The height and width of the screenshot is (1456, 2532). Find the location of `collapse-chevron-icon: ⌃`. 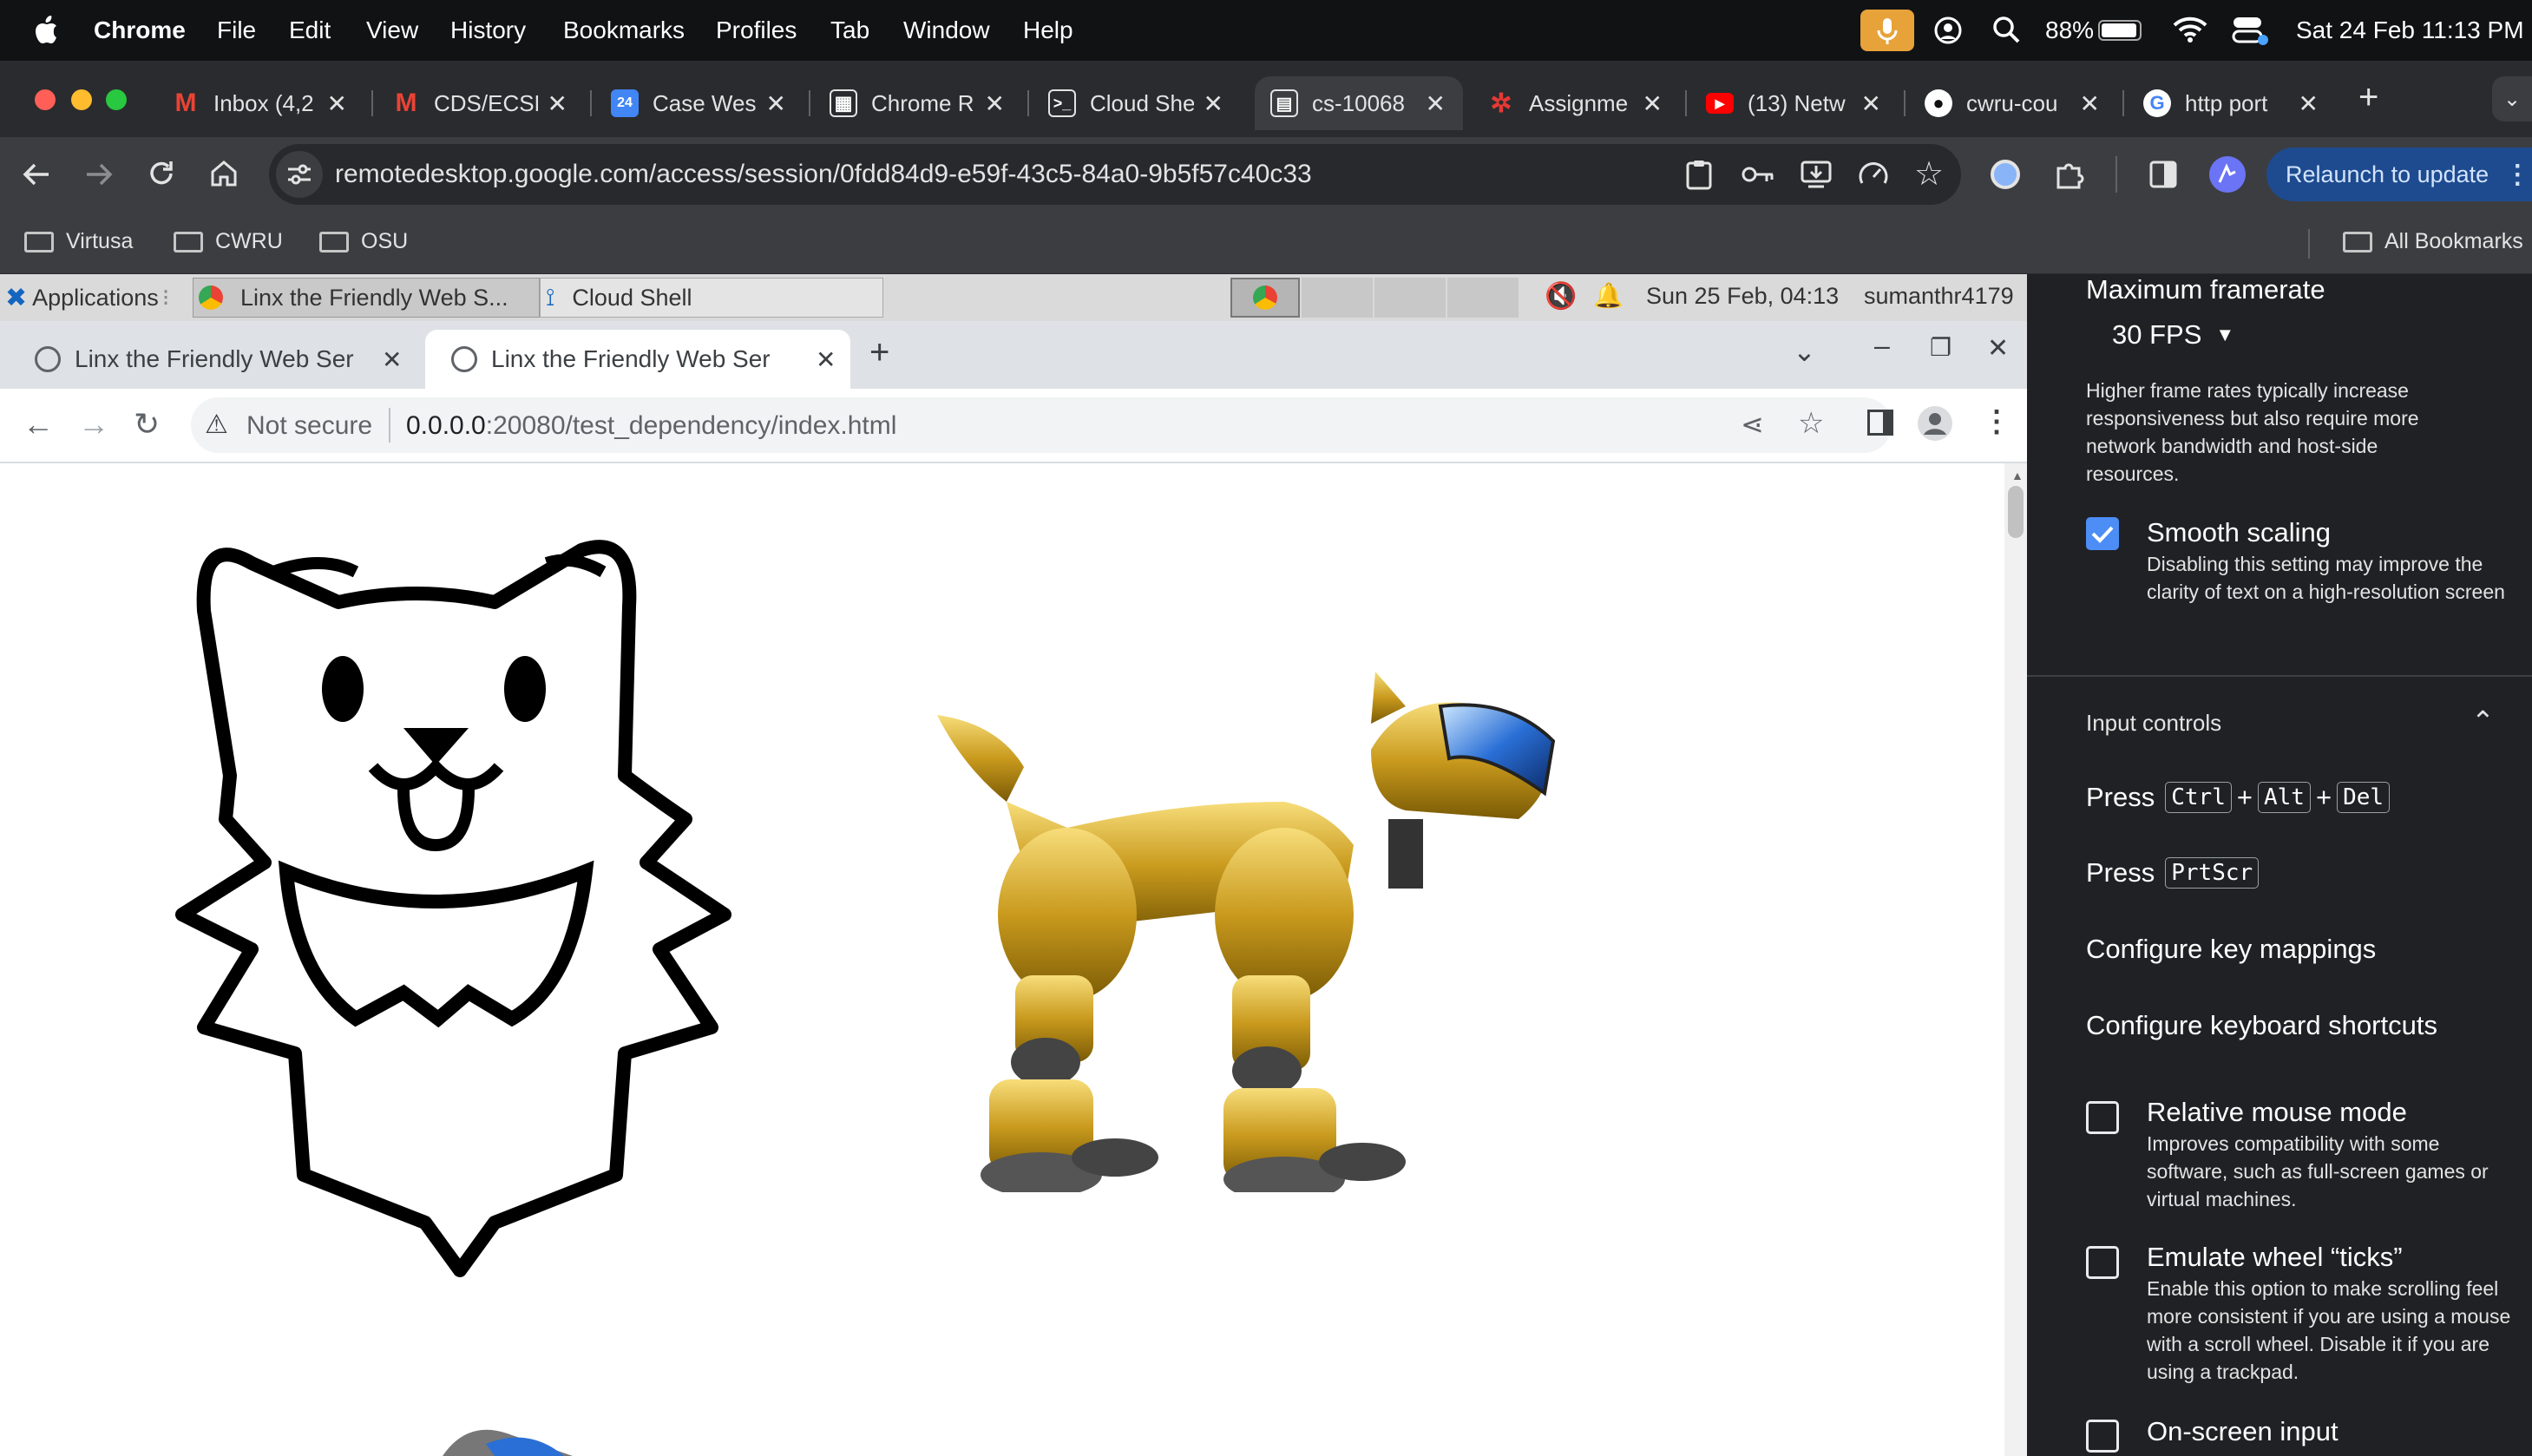

collapse-chevron-icon: ⌃ is located at coordinates (2483, 721).